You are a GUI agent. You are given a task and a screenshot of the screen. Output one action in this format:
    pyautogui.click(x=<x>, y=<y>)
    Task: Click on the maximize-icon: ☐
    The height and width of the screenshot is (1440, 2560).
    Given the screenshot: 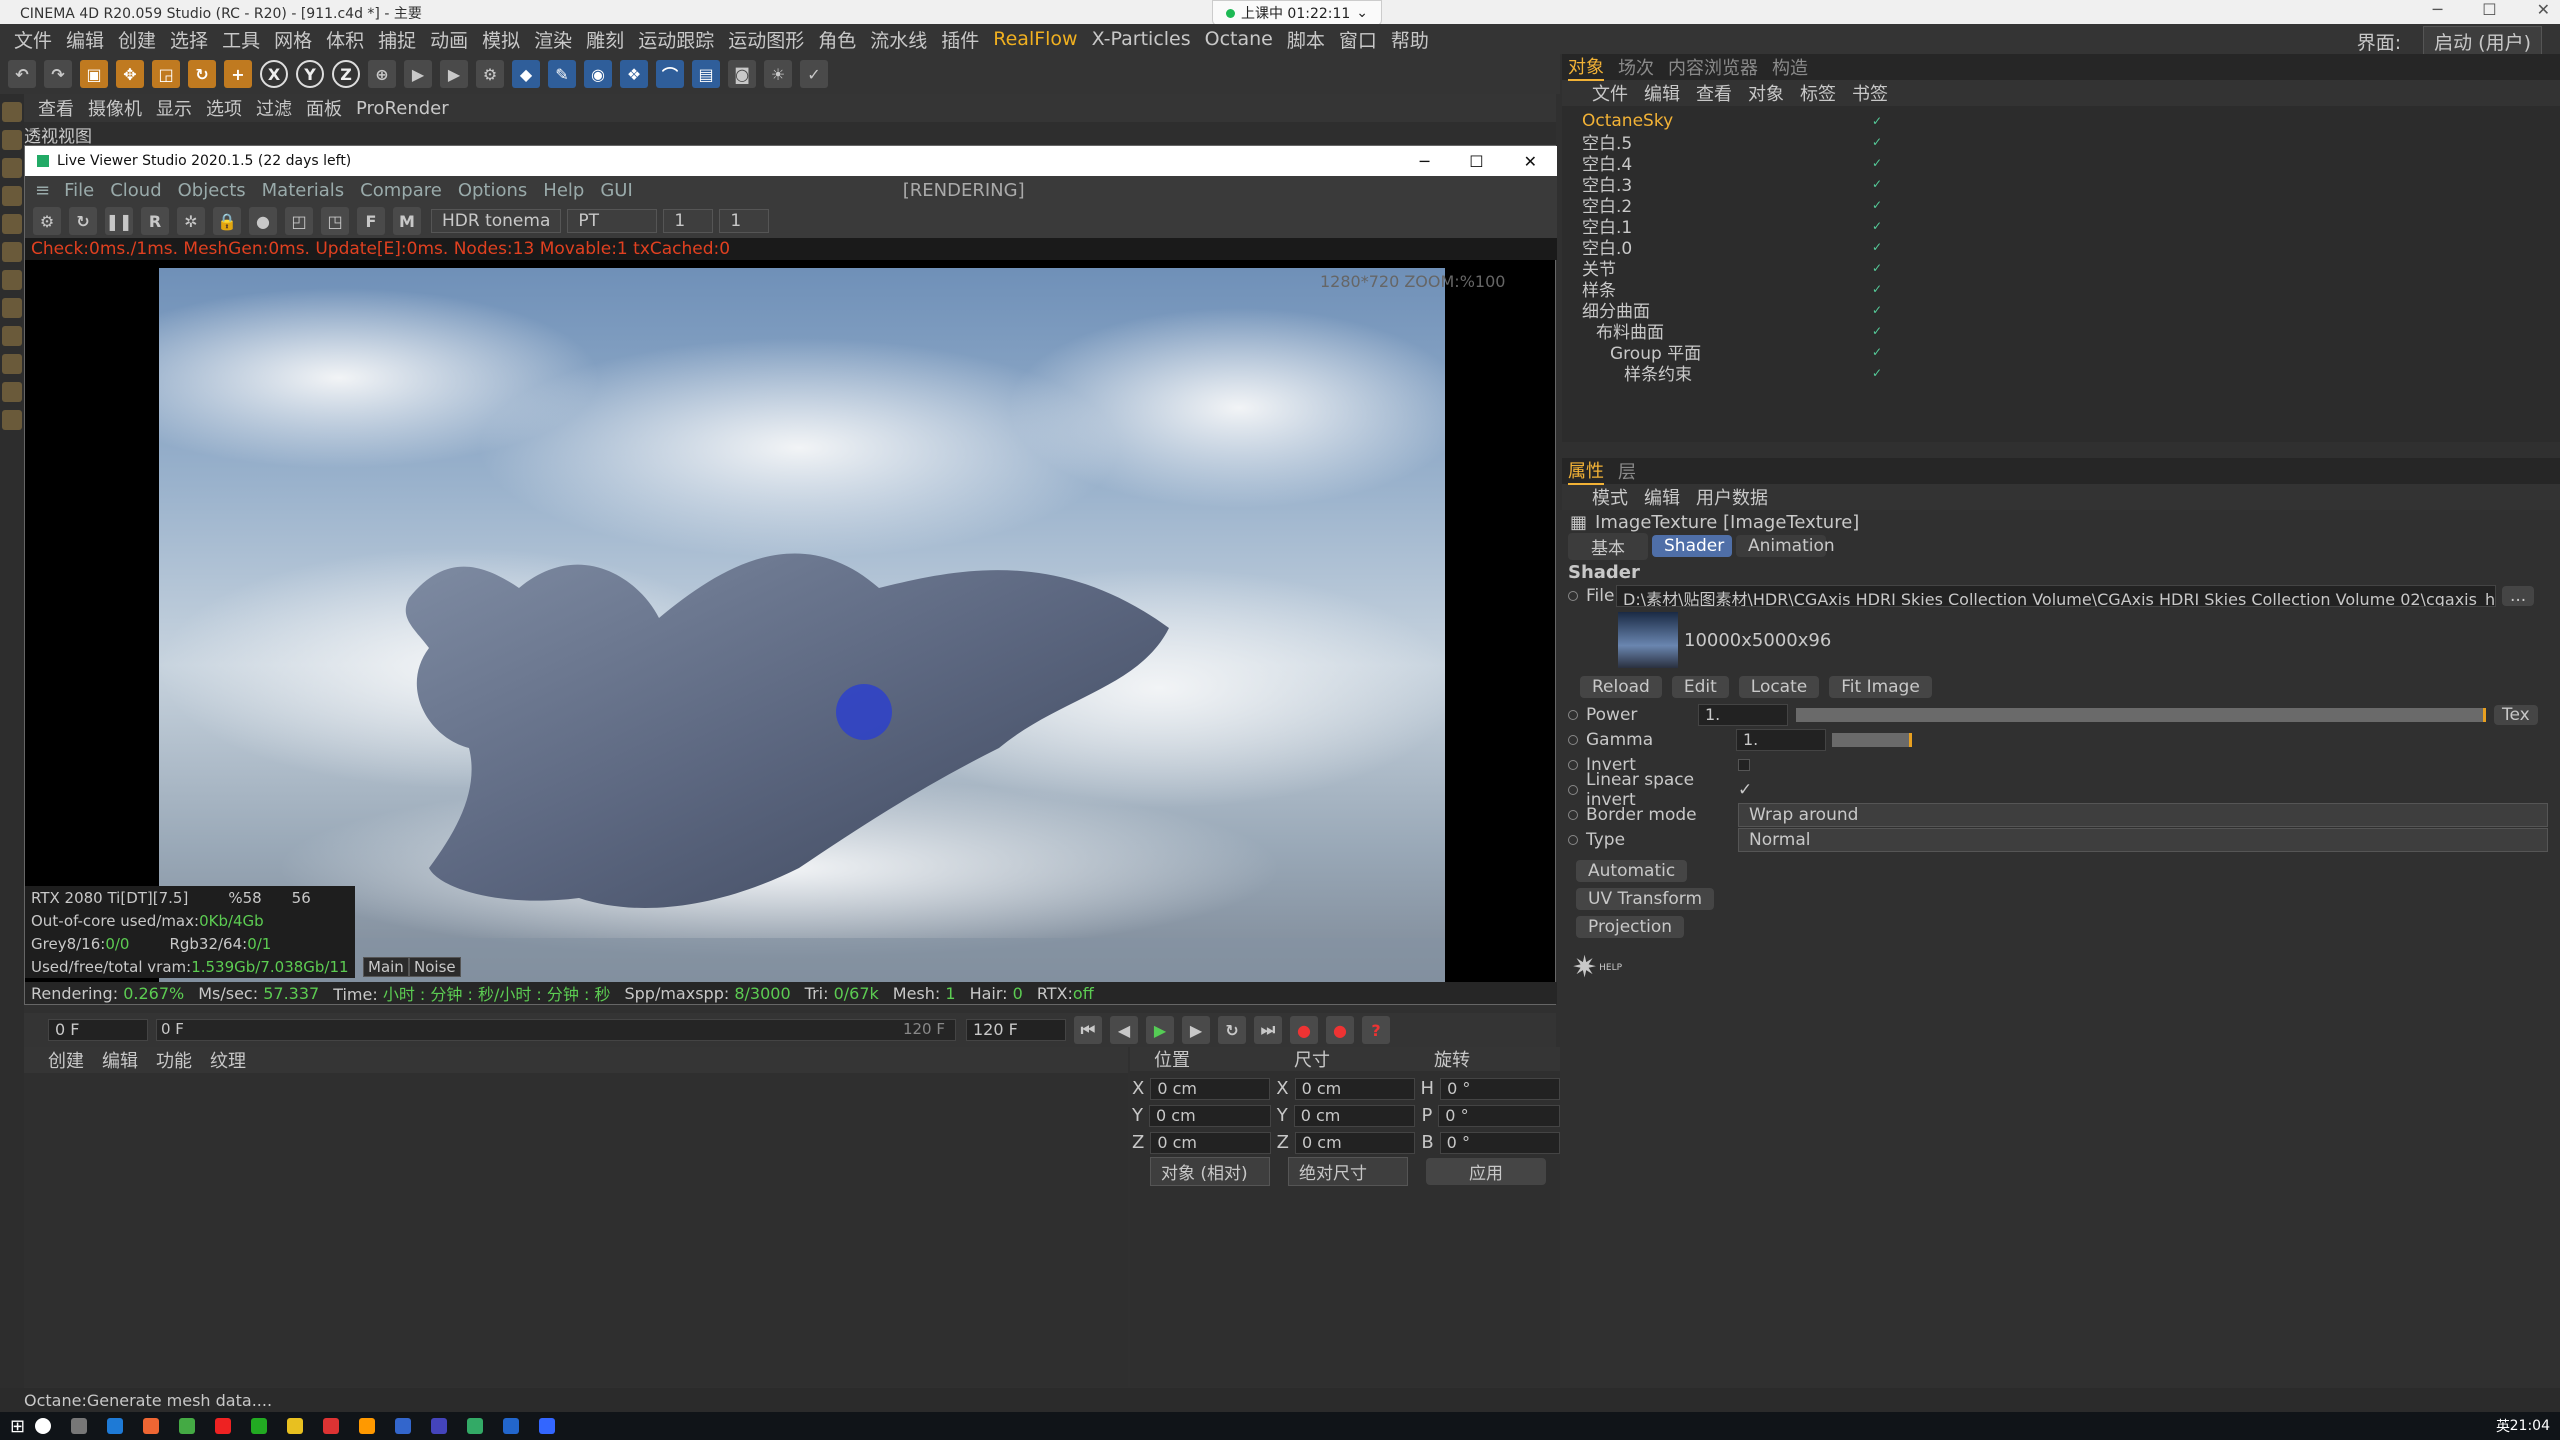 What is the action you would take?
    pyautogui.click(x=2489, y=9)
    